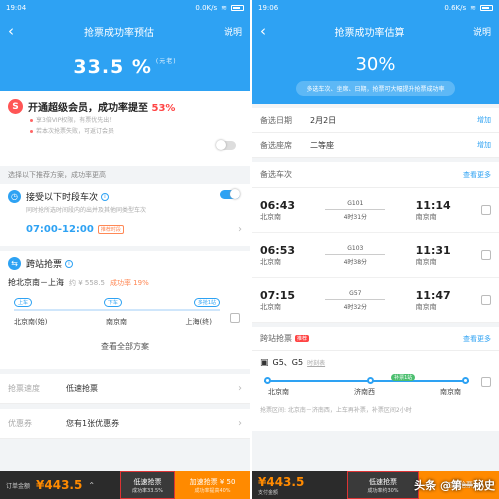 This screenshot has height=499, width=499. What do you see at coordinates (136, 121) in the screenshot?
I see `vip-benefit: 享3倍VIP权限，有票优先出！` at bounding box center [136, 121].